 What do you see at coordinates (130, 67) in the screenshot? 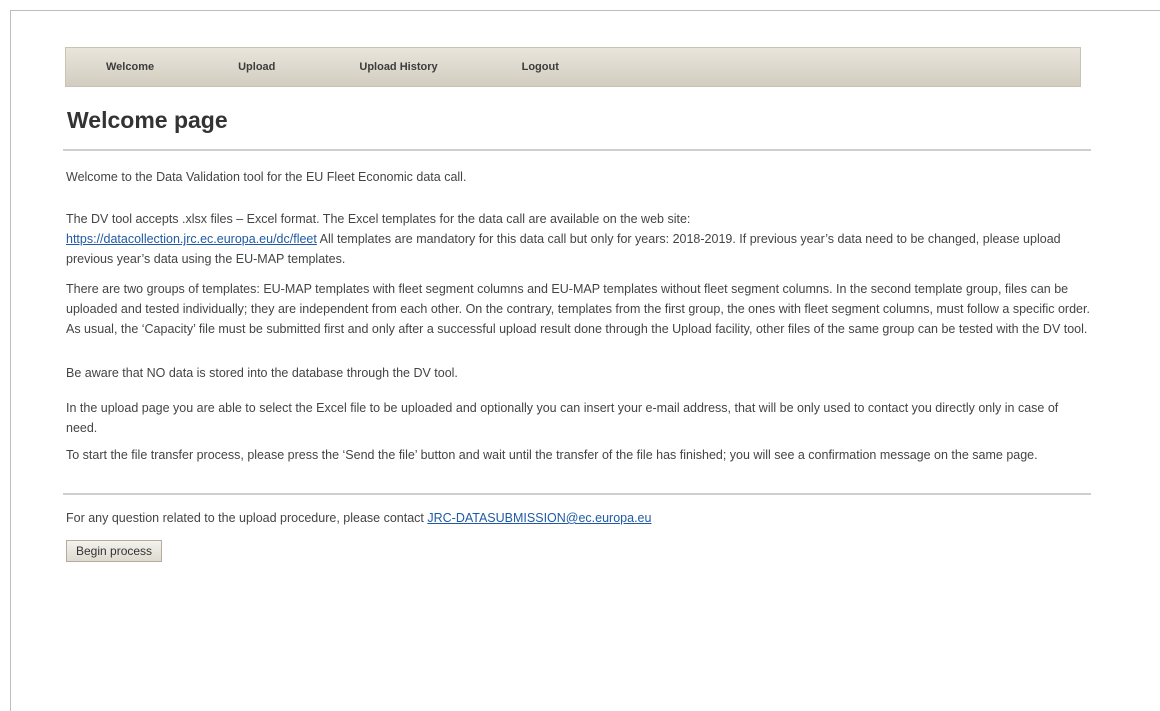
I see `nav-welcome: Welcome` at bounding box center [130, 67].